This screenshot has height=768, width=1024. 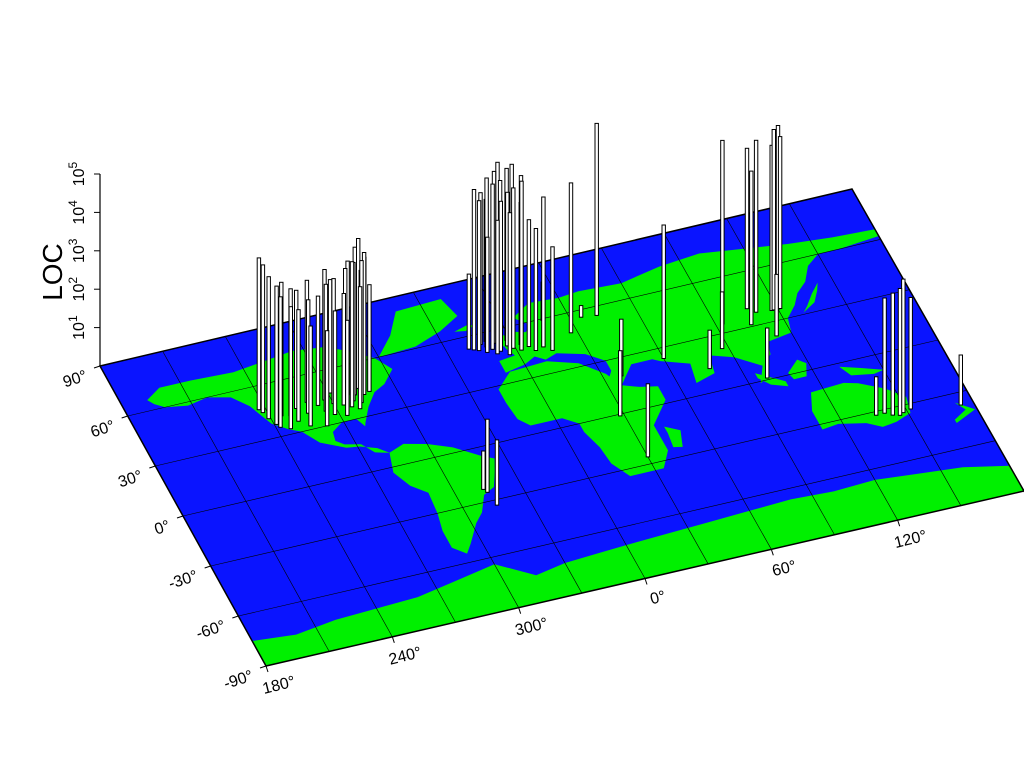 What do you see at coordinates (531, 627) in the screenshot?
I see `lon-tick-label: 300°` at bounding box center [531, 627].